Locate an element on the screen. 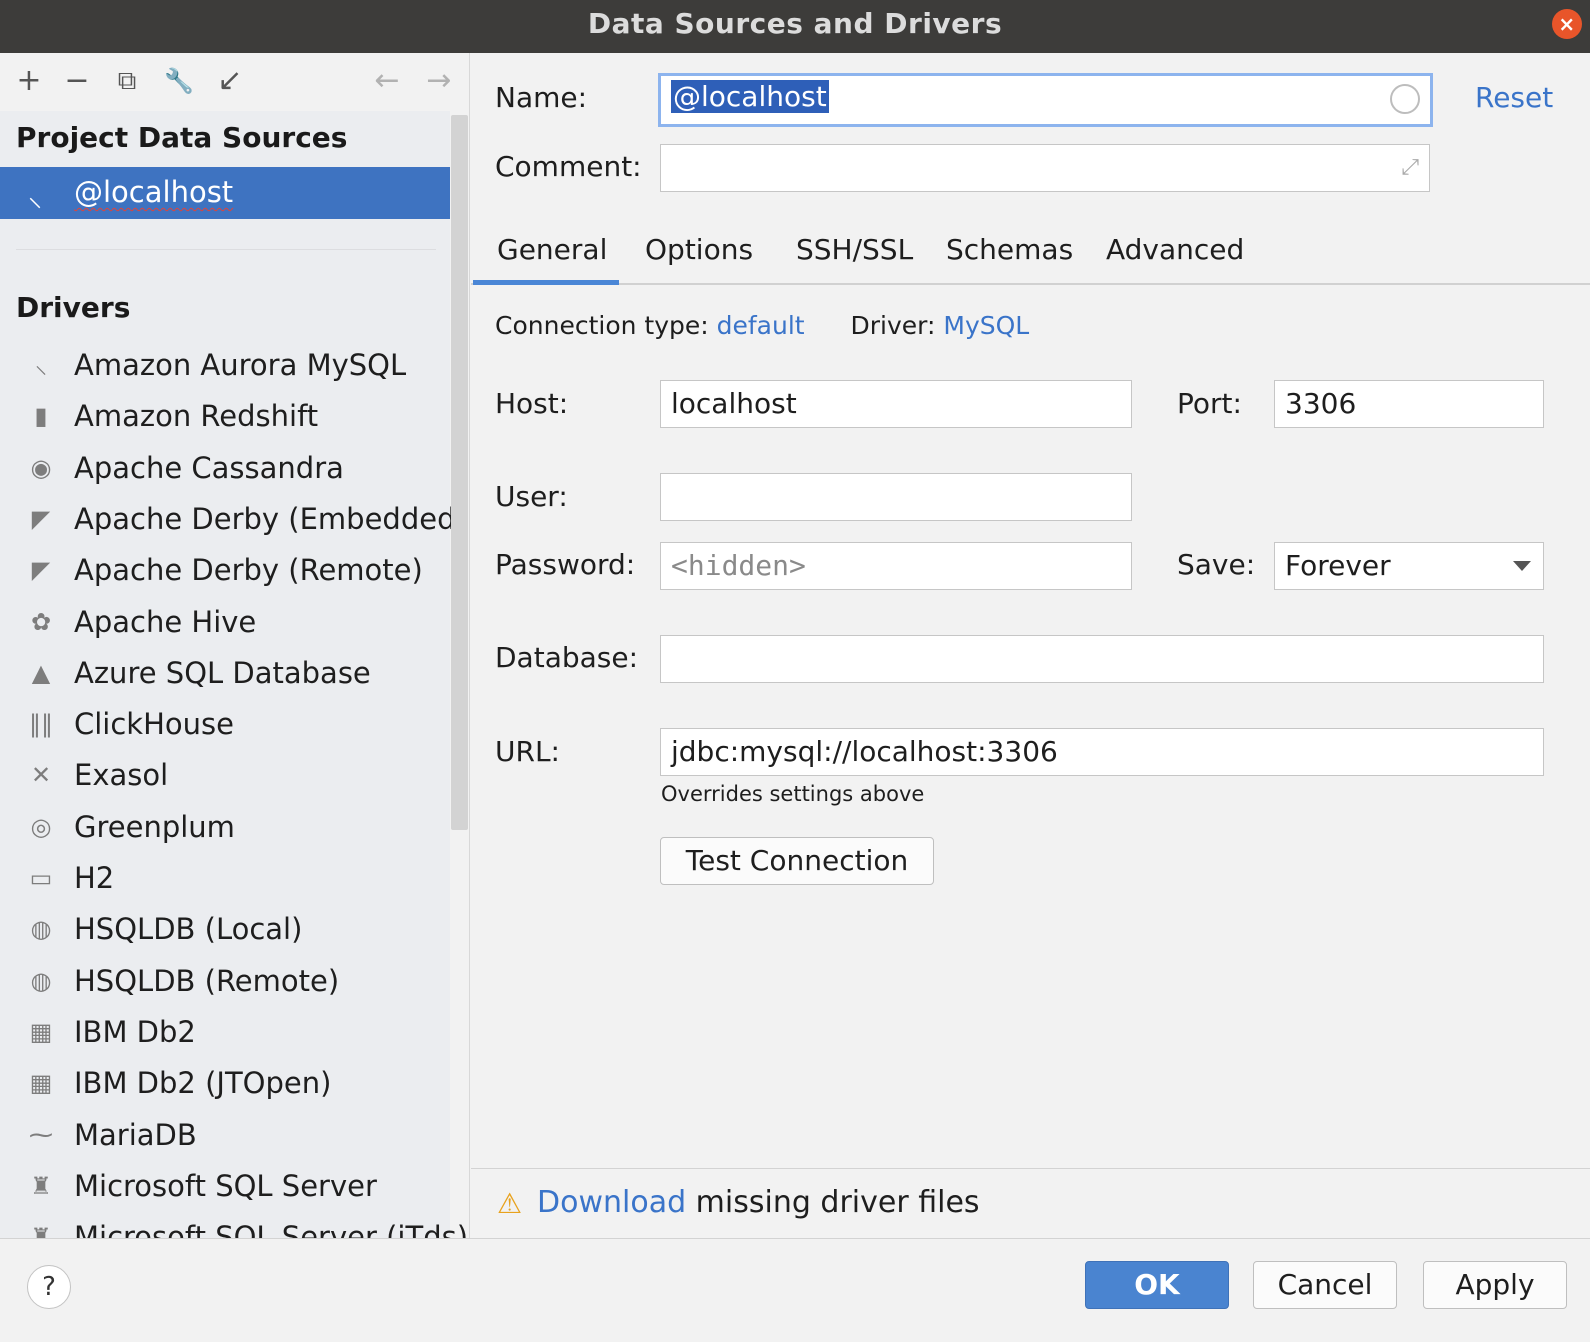 The image size is (1590, 1342). window-title: Data Sources and Drivers is located at coordinates (795, 23).